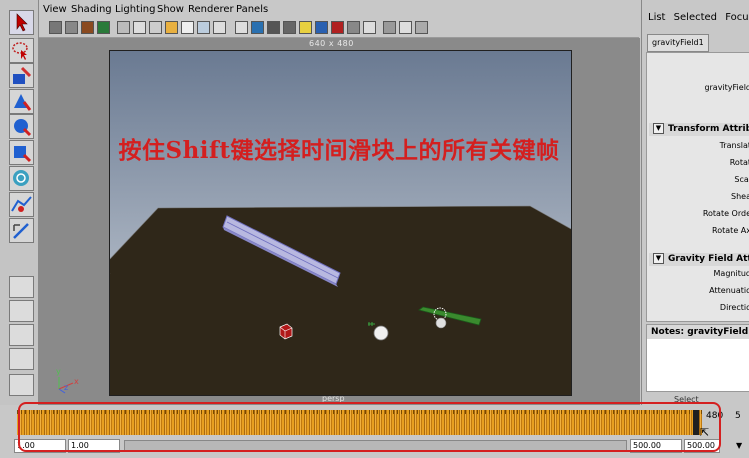 Image resolution: width=749 pixels, height=458 pixels. What do you see at coordinates (71, 27) in the screenshot?
I see `camera-attributes-icon` at bounding box center [71, 27].